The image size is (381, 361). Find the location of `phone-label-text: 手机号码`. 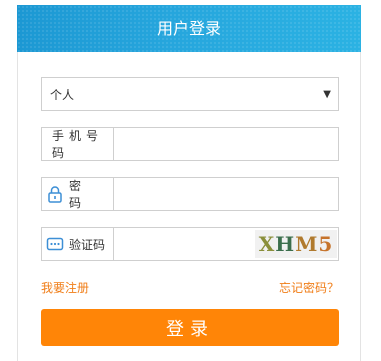

phone-label-text: 手机号码 is located at coordinates (78, 144).